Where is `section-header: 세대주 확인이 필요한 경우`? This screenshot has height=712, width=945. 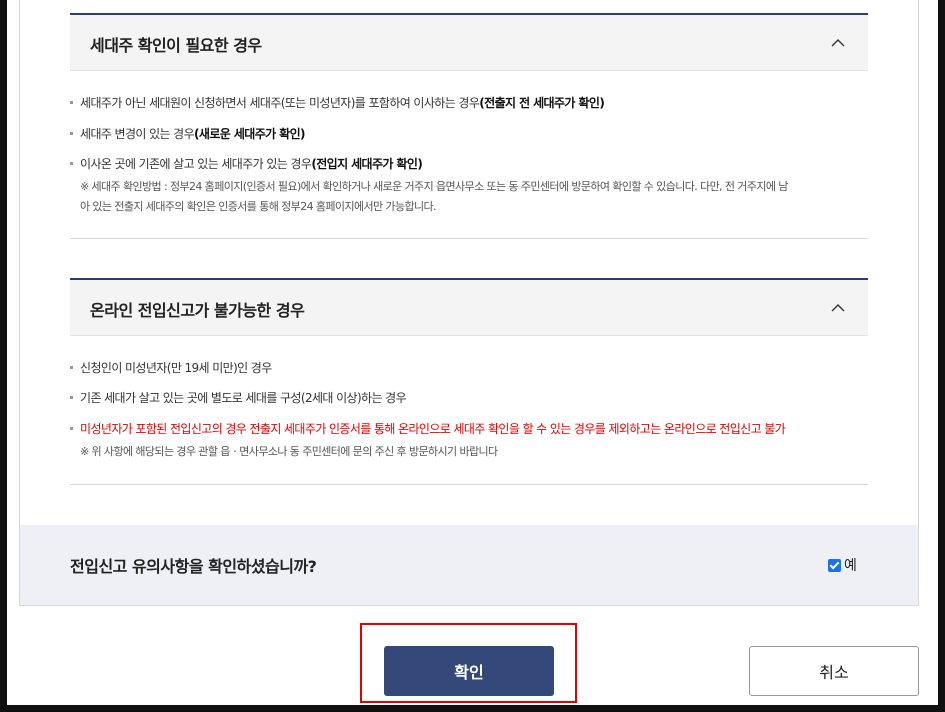
section-header: 세대주 확인이 필요한 경우 is located at coordinates (469, 42).